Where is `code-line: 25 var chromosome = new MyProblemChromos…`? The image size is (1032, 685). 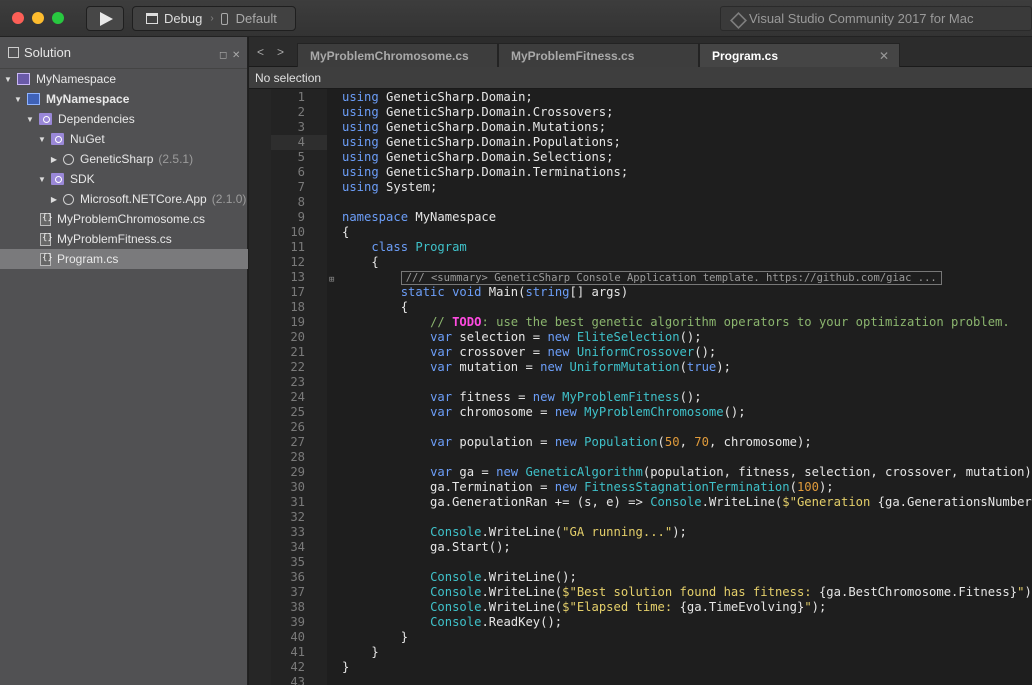
code-line: 25 var chromosome = new MyProblemChromos… is located at coordinates (518, 412).